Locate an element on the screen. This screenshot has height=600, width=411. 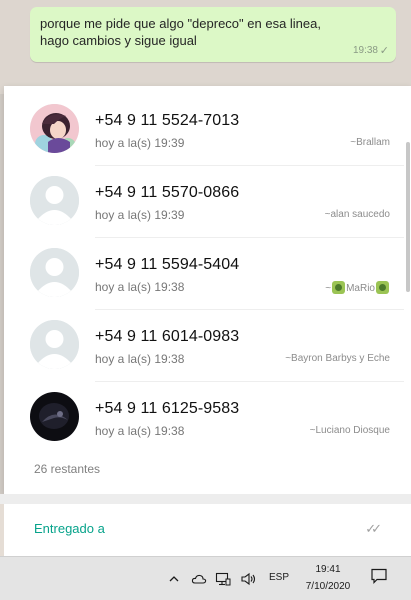
contact-phone: +54 9 11 5594-5404 is located at coordinates (167, 264).